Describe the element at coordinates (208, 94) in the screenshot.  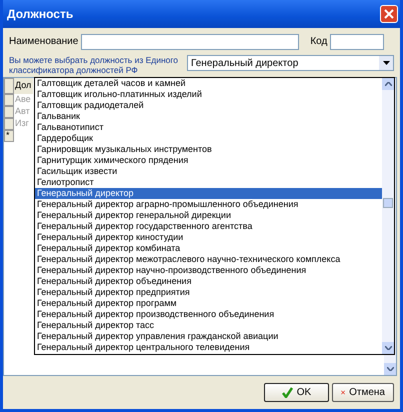
I see `list-item: Галтовщик игольно-платинных изделий` at that location.